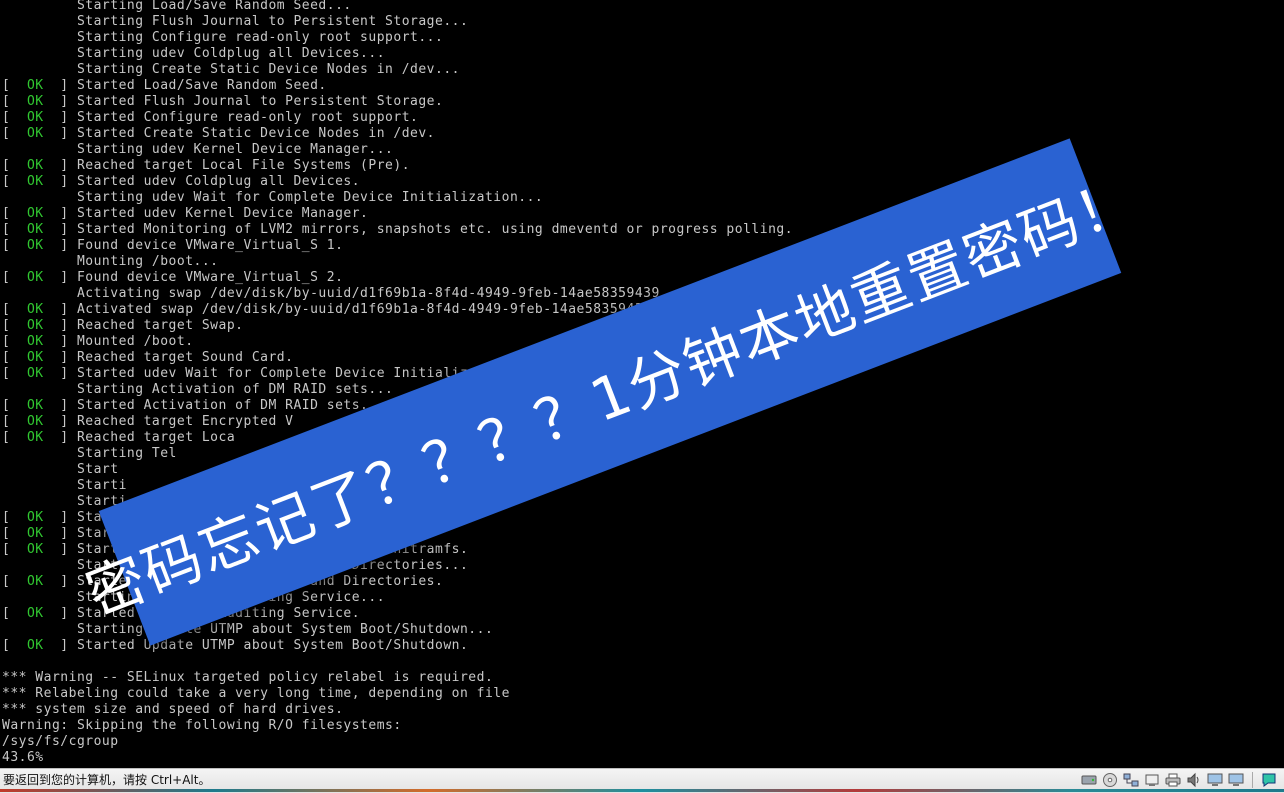 The image size is (1284, 793). What do you see at coordinates (1194, 780) in the screenshot?
I see `sound-icon` at bounding box center [1194, 780].